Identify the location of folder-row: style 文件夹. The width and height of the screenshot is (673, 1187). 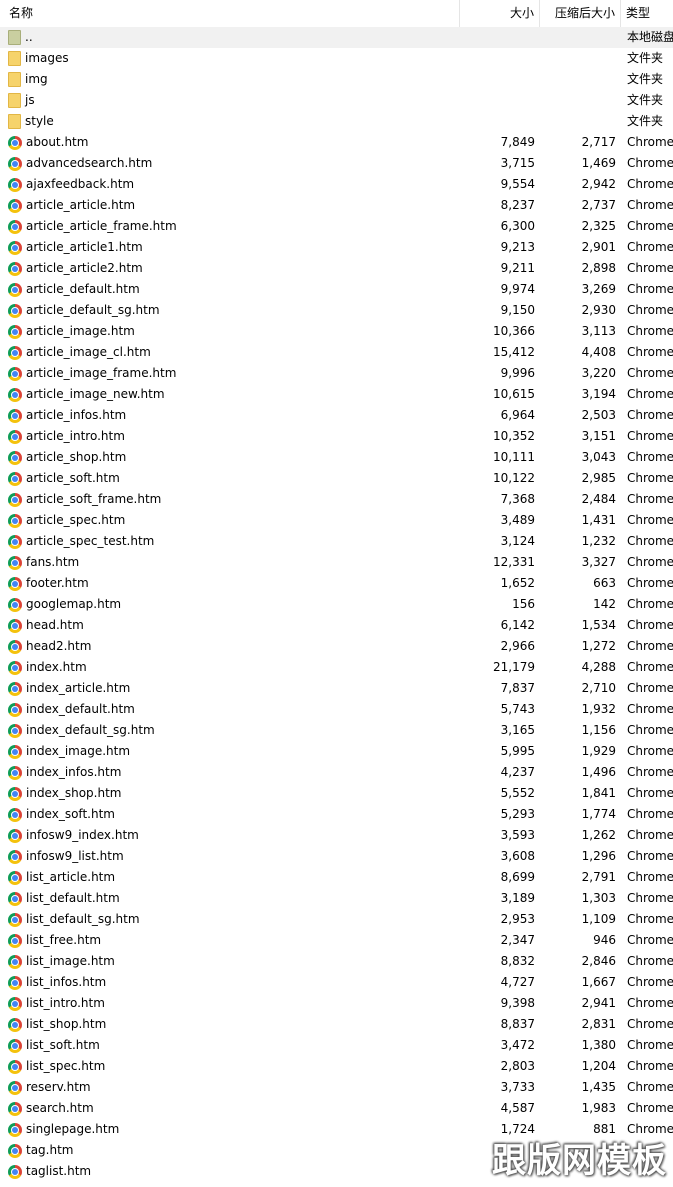
(336, 121).